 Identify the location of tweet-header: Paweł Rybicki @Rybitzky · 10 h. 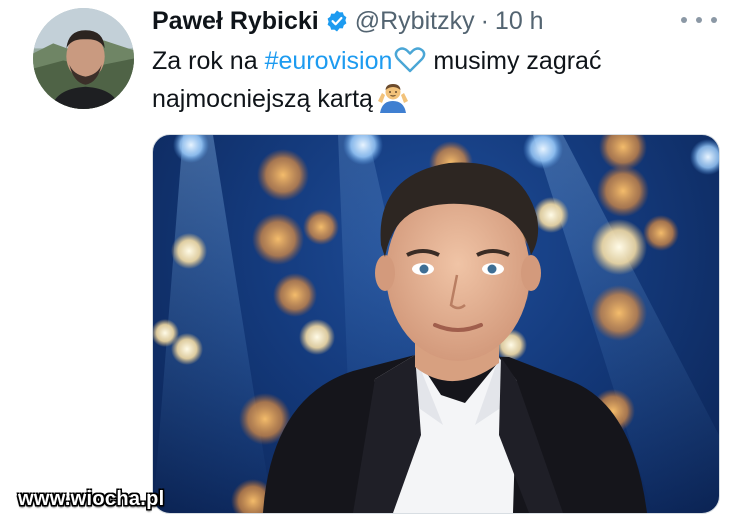
(348, 21).